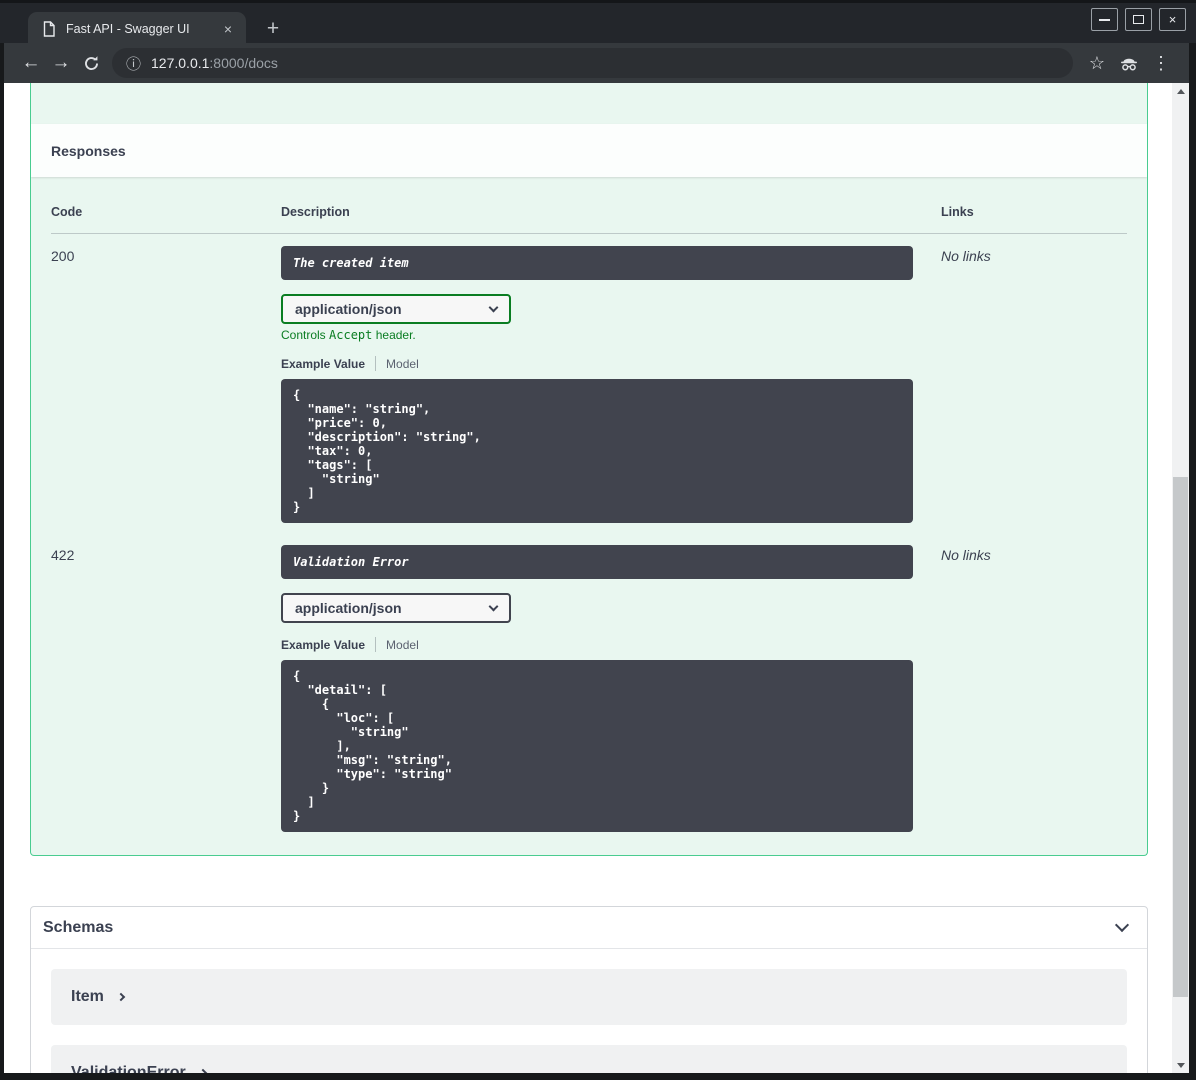 The image size is (1196, 1080). I want to click on tab-strip: Fast API - Swagger UI × + ×, so click(598, 23).